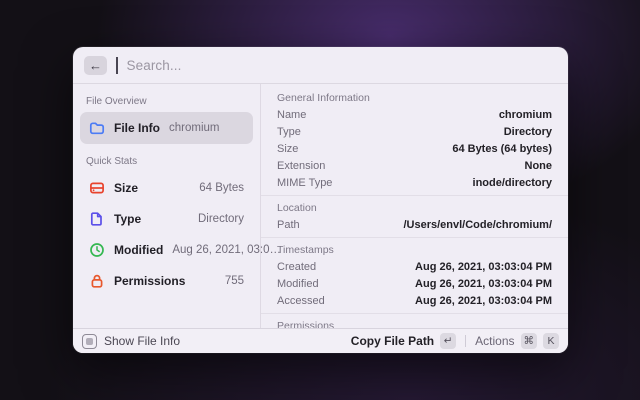 The width and height of the screenshot is (640, 400). Describe the element at coordinates (137, 128) in the screenshot. I see `sidebar-item-label: File Info` at that location.